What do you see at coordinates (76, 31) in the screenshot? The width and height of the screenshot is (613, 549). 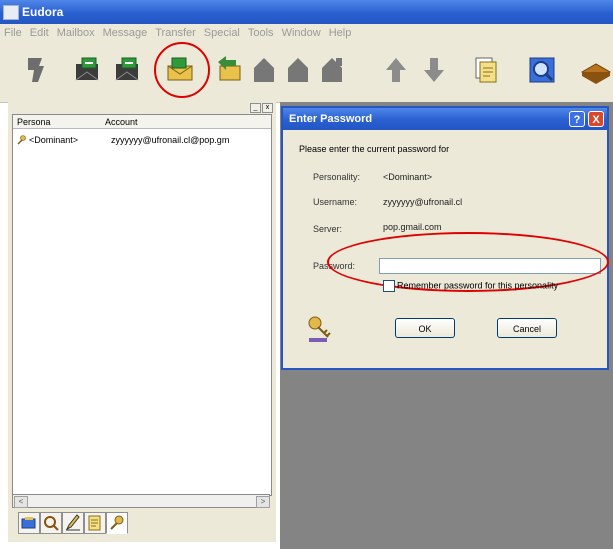 I see `menu-mailbox: Mailbox` at bounding box center [76, 31].